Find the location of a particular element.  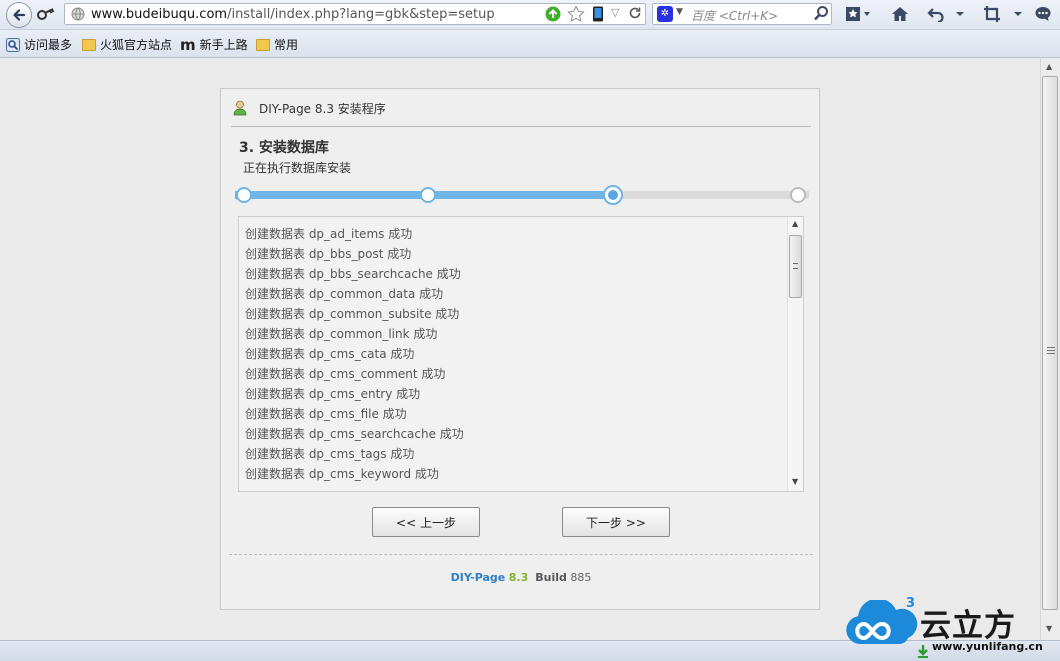

scroll-down-arrow-icon: ▼ is located at coordinates (795, 481).